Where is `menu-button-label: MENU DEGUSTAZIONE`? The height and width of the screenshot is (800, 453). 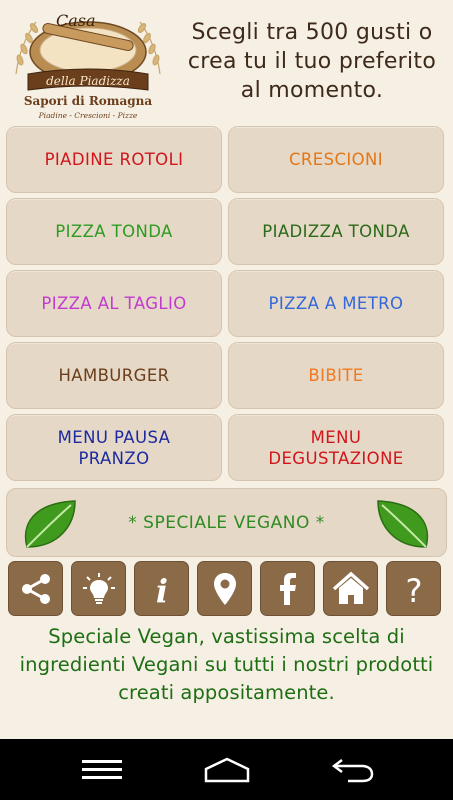 menu-button-label: MENU DEGUSTAZIONE is located at coordinates (336, 447).